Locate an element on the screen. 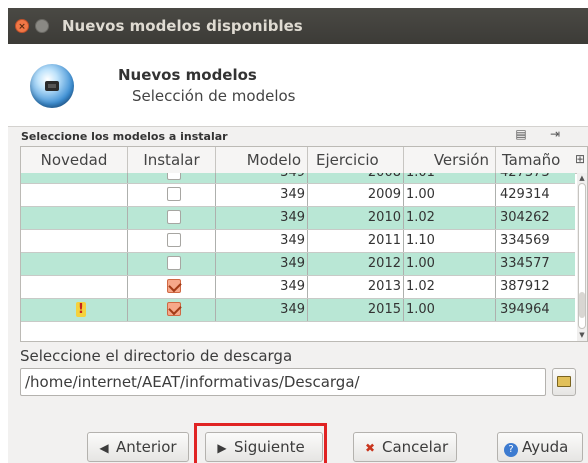  cell-tamano: 427373 is located at coordinates (535, 178).